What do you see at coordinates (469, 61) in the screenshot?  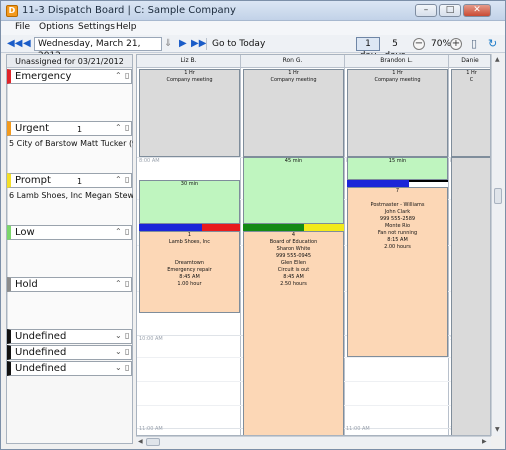 I see `tech-header: Danie` at bounding box center [469, 61].